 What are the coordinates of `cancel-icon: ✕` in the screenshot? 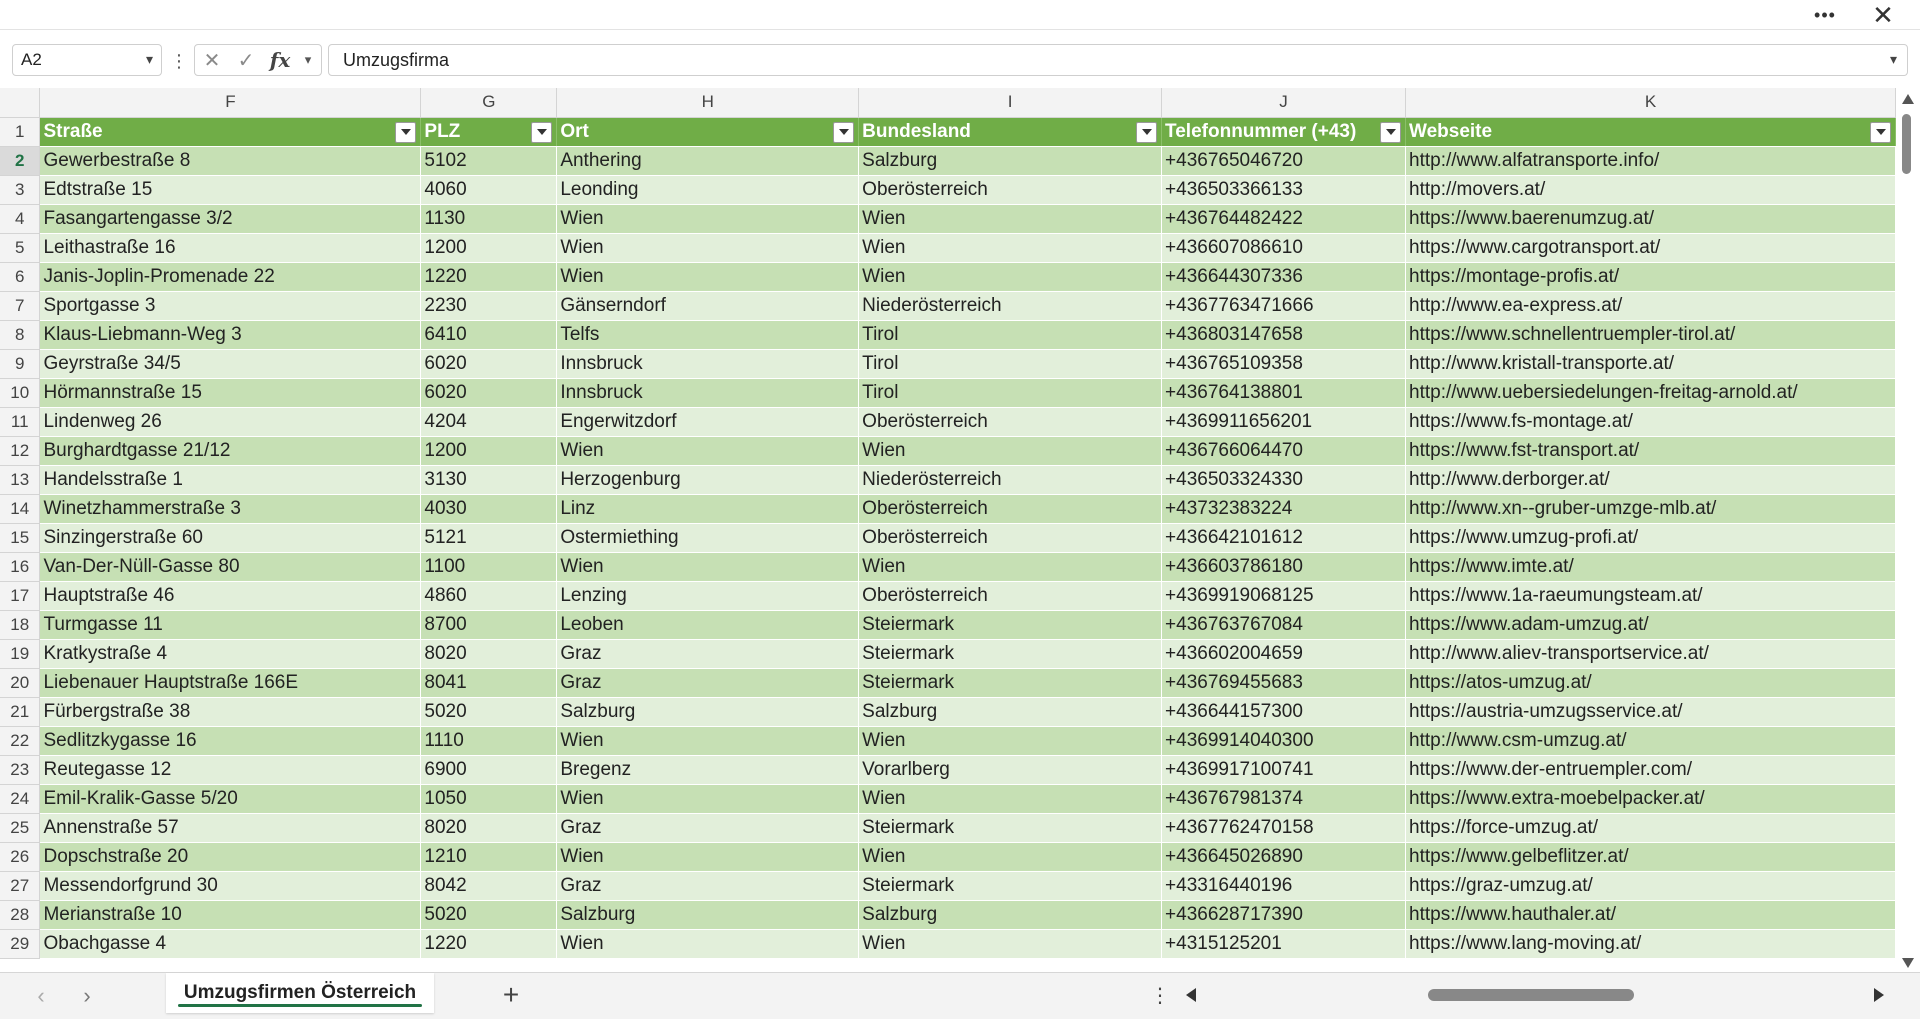 It's located at (212, 60).